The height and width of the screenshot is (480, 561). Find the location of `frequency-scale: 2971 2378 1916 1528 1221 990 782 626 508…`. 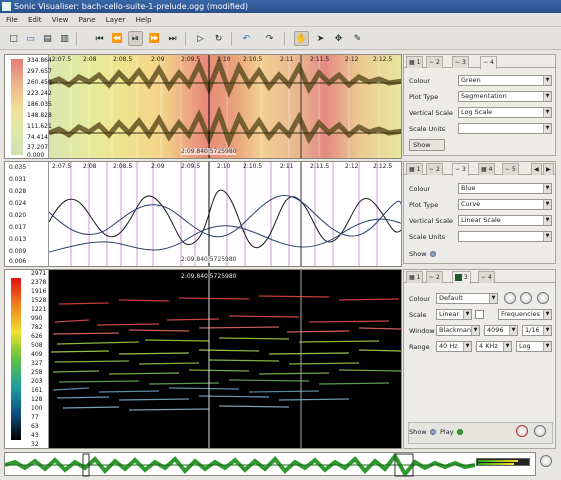

frequency-scale: 2971 2378 1916 1528 1221 990 782 626 508… is located at coordinates (27, 359).